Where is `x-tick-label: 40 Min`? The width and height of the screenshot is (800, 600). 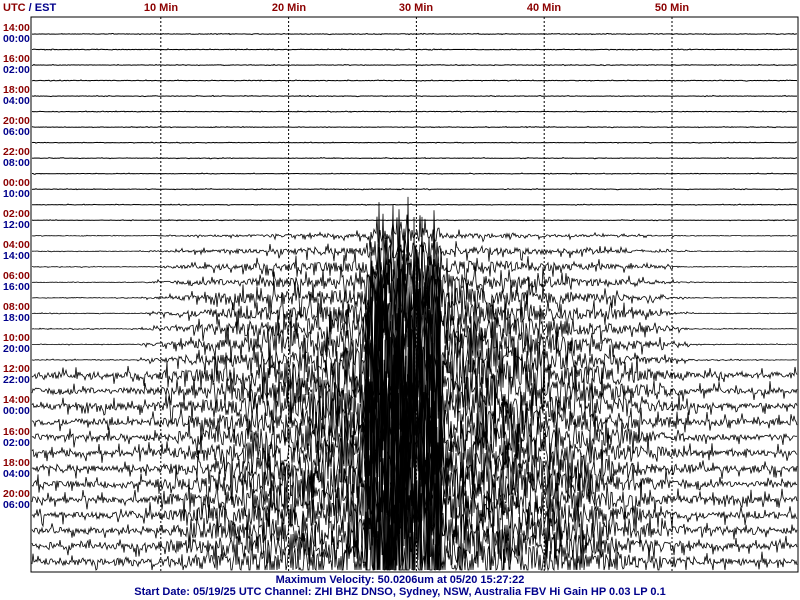
x-tick-label: 40 Min is located at coordinates (544, 8).